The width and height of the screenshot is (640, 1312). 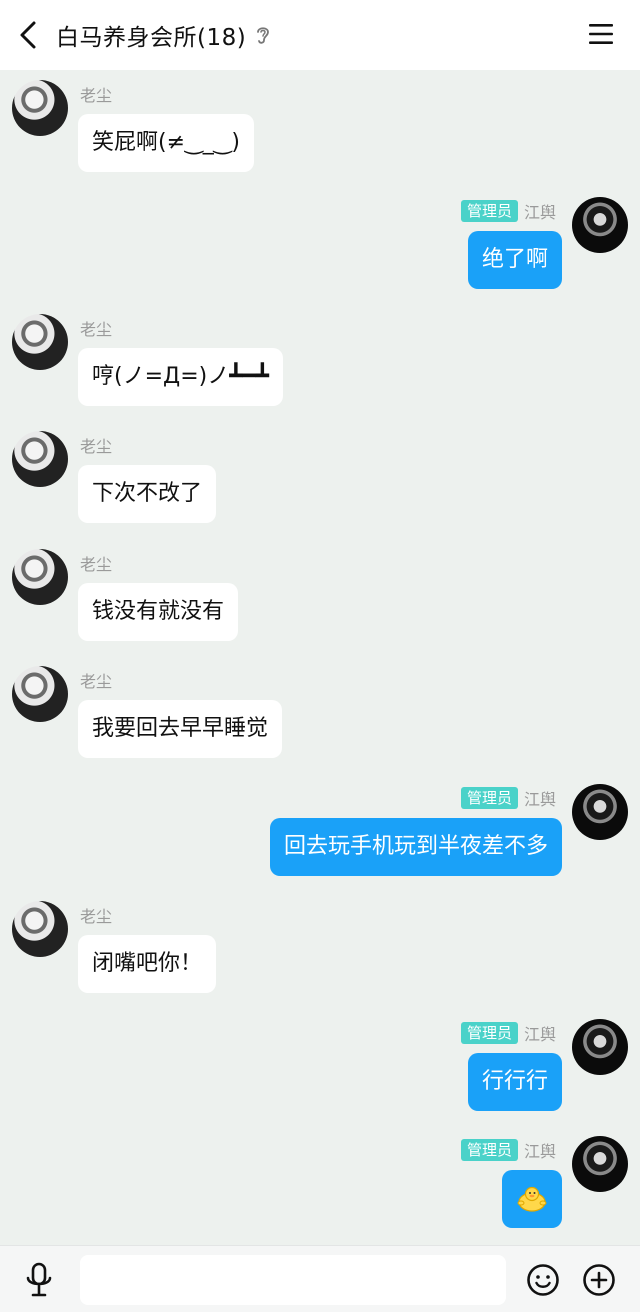 I want to click on message-bubble: 笑屁啊(≠‿_‿), so click(x=166, y=143).